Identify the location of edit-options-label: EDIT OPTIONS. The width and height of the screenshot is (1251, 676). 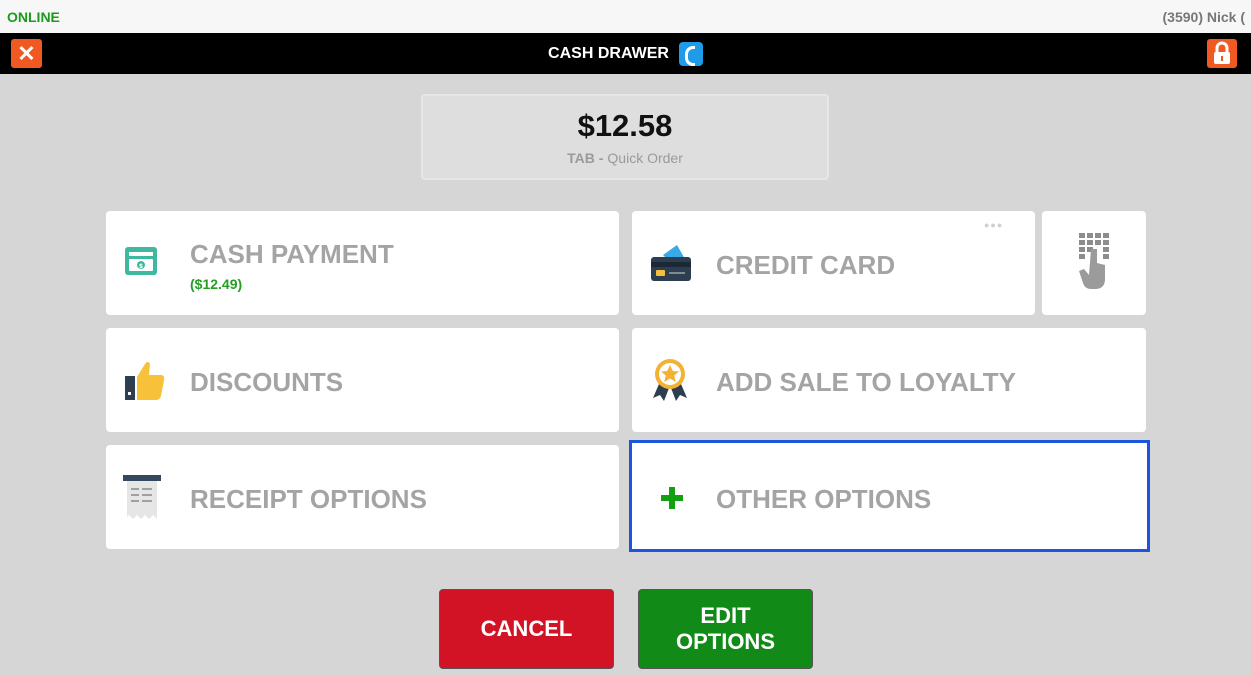
(725, 629).